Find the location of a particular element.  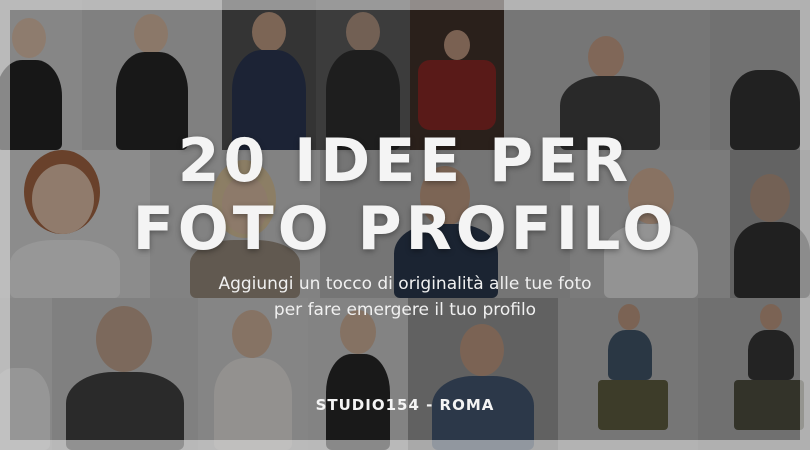

studio-label: STUDIO154 - ROMA is located at coordinates (405, 405).